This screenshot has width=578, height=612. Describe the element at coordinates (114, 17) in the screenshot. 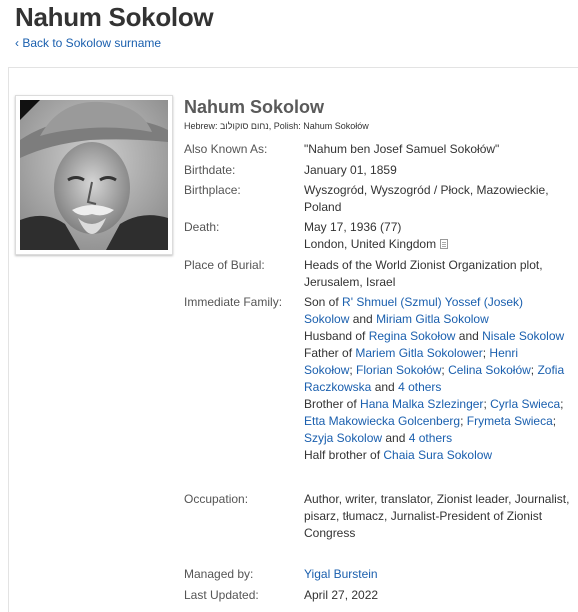

I see `page-title: Nahum Sokolow` at that location.